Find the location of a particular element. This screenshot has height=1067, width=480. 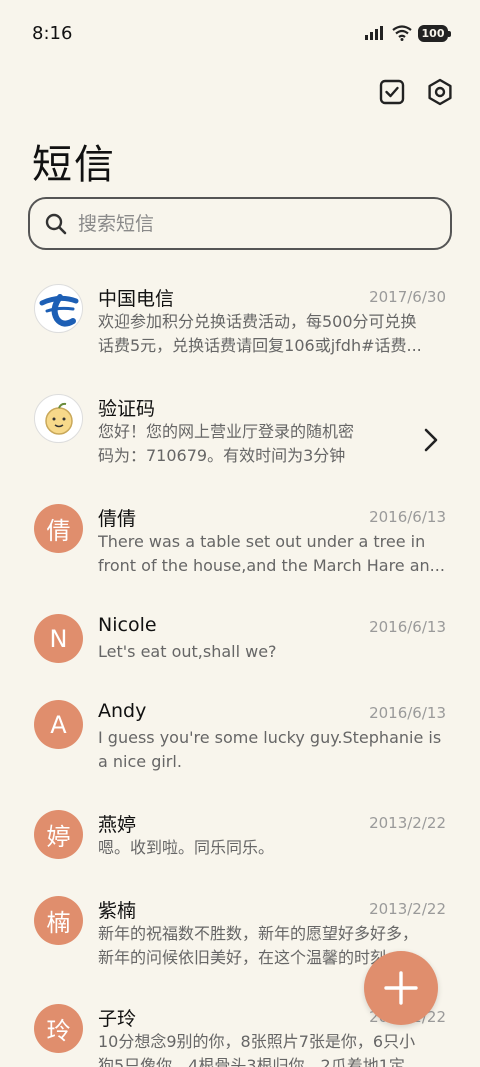

avatar: 玲 is located at coordinates (58, 1028).